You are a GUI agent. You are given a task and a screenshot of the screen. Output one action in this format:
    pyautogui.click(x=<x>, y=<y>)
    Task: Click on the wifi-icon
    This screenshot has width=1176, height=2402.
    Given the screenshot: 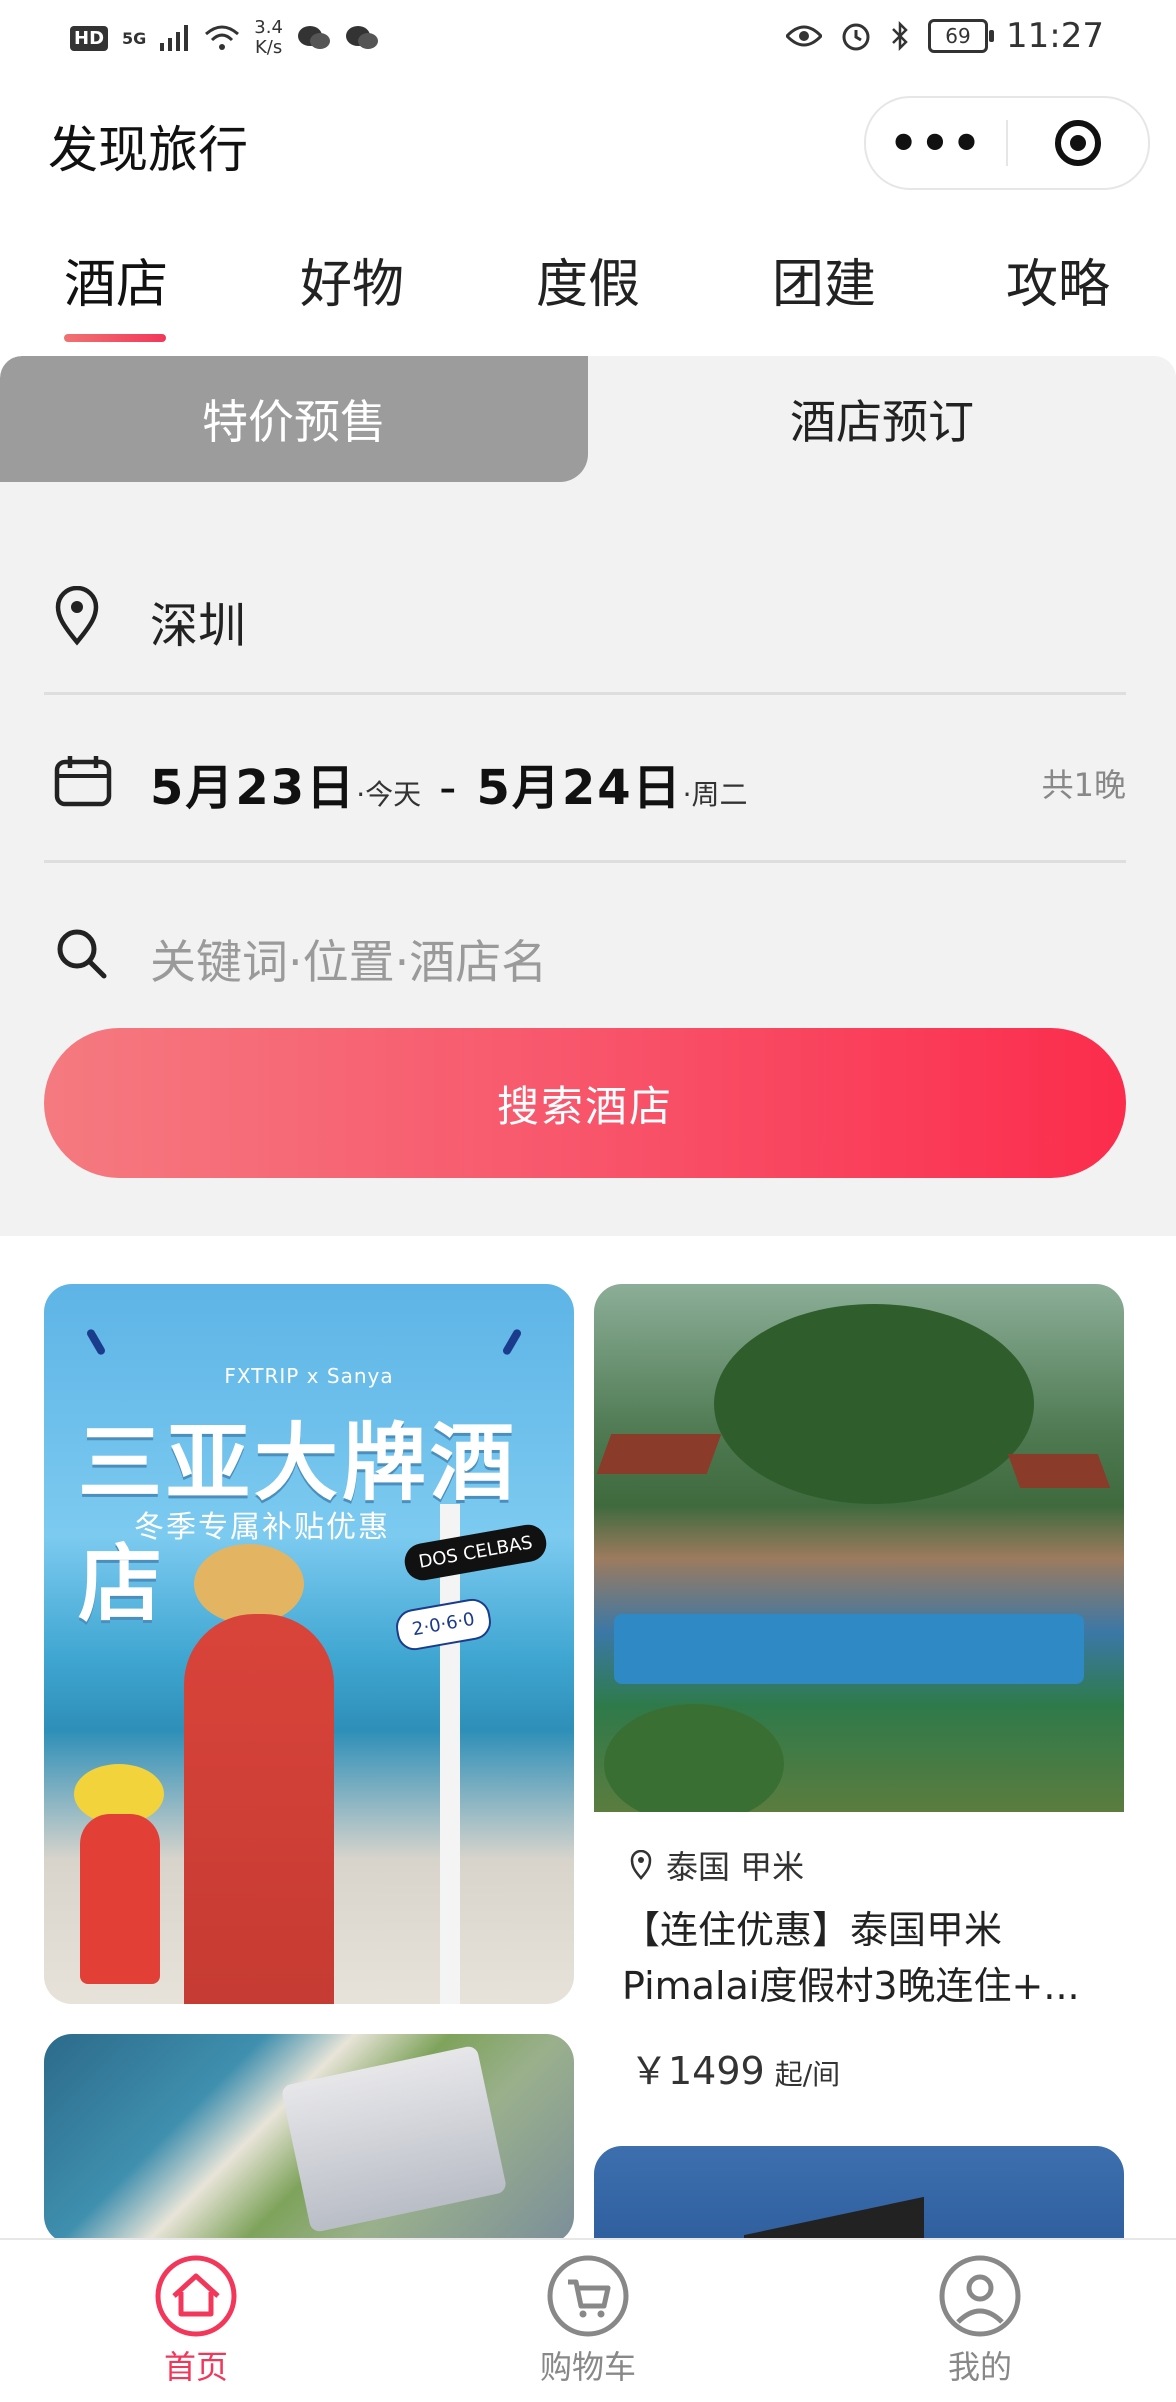 What is the action you would take?
    pyautogui.click(x=222, y=37)
    